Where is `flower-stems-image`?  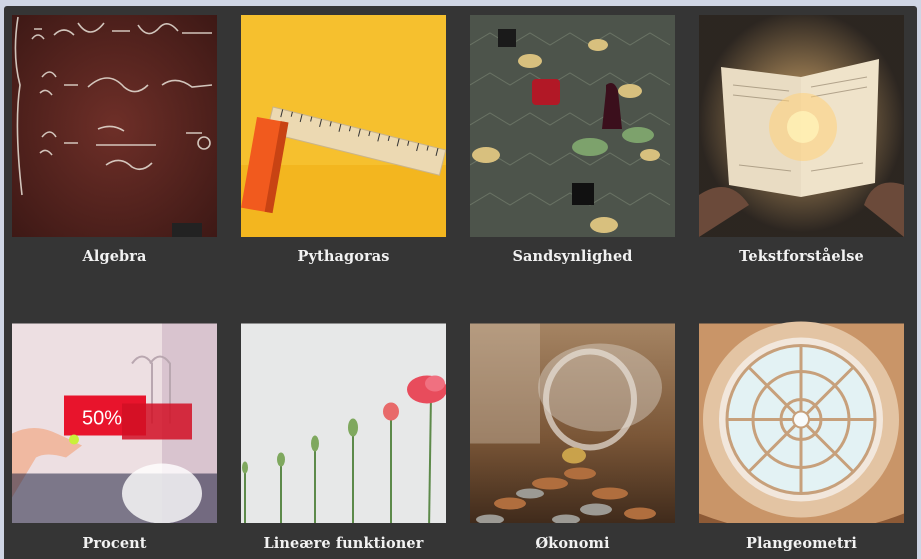 flower-stems-image is located at coordinates (343, 419).